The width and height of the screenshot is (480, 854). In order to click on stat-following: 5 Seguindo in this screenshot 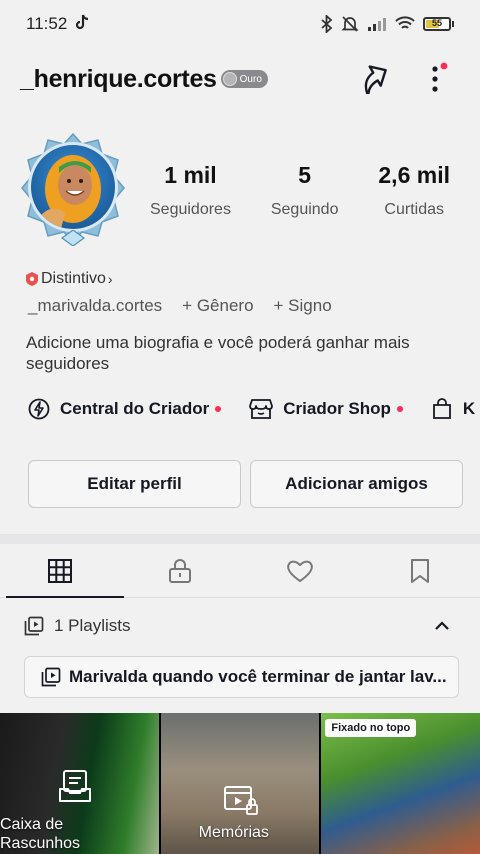, I will do `click(305, 190)`.